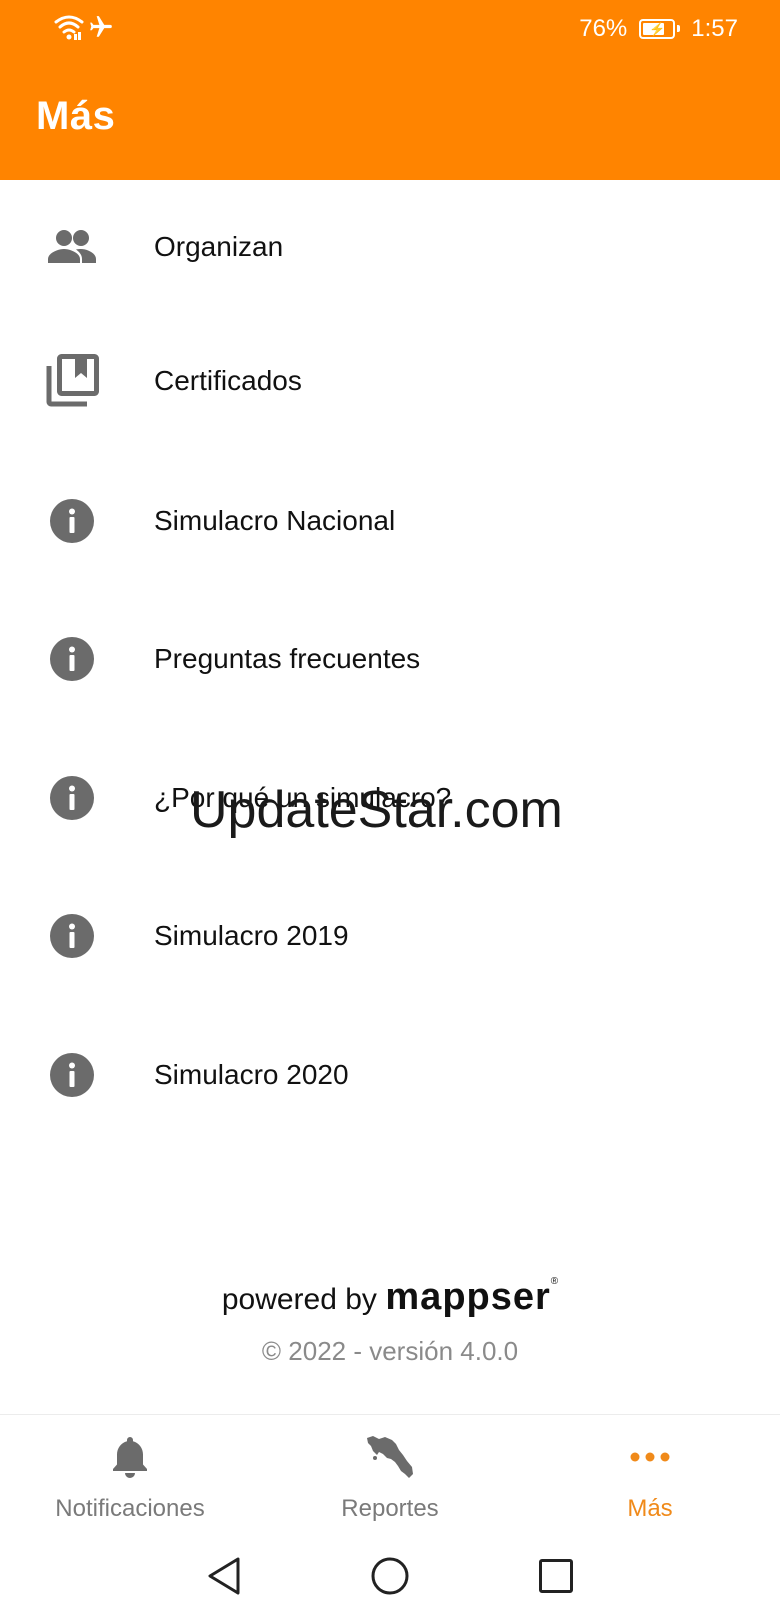 The image size is (780, 1620). I want to click on status-time: 1:57, so click(714, 28).